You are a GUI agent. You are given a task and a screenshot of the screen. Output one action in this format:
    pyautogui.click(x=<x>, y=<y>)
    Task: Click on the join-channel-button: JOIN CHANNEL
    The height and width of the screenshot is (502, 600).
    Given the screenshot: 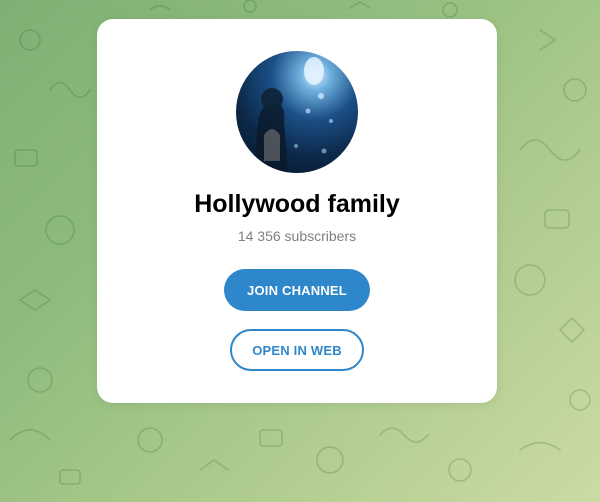 What is the action you would take?
    pyautogui.click(x=297, y=290)
    